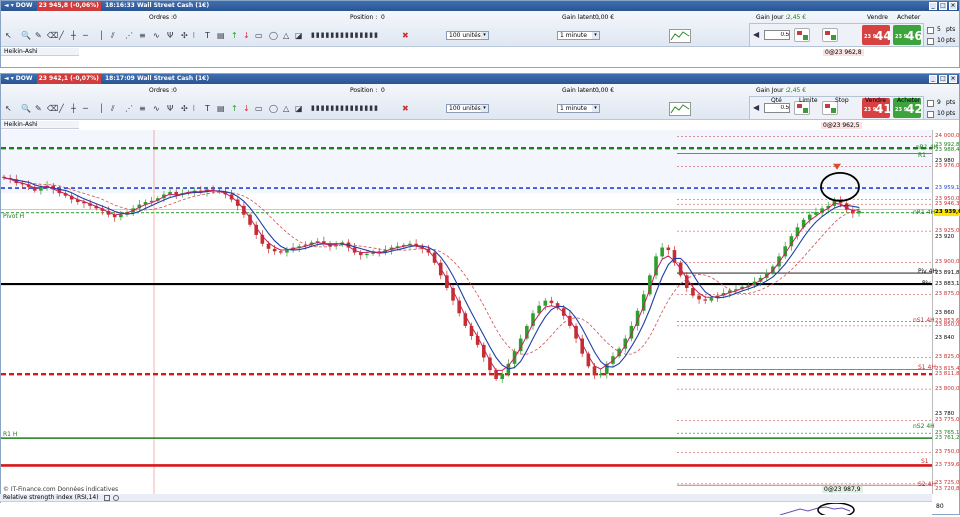 Image resolution: width=960 pixels, height=517 pixels. Describe the element at coordinates (466, 509) in the screenshot. I see `rsi-pane` at that location.